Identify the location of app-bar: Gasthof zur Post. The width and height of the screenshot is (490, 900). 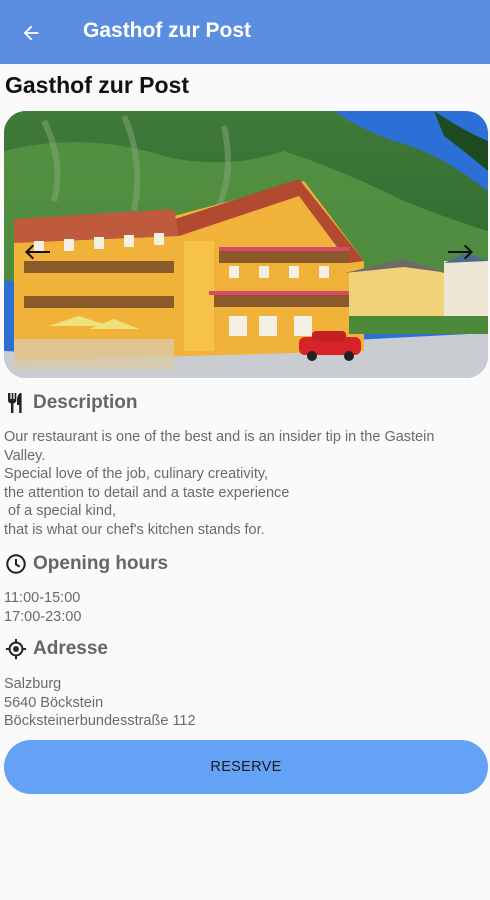
(245, 32).